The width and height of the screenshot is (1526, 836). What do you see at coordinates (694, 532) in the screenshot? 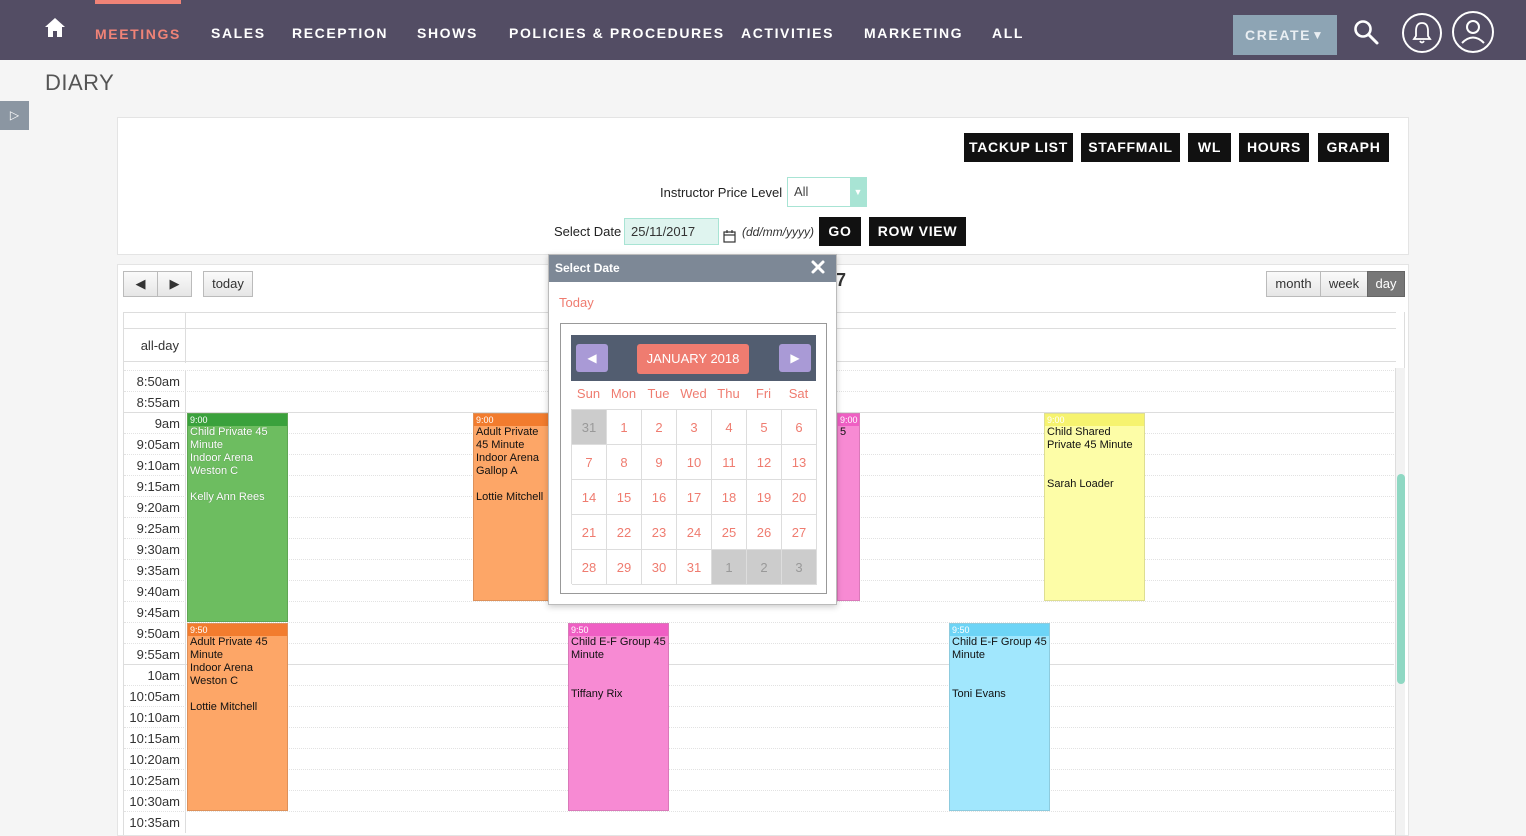
I see `date-picker-day: 24` at bounding box center [694, 532].